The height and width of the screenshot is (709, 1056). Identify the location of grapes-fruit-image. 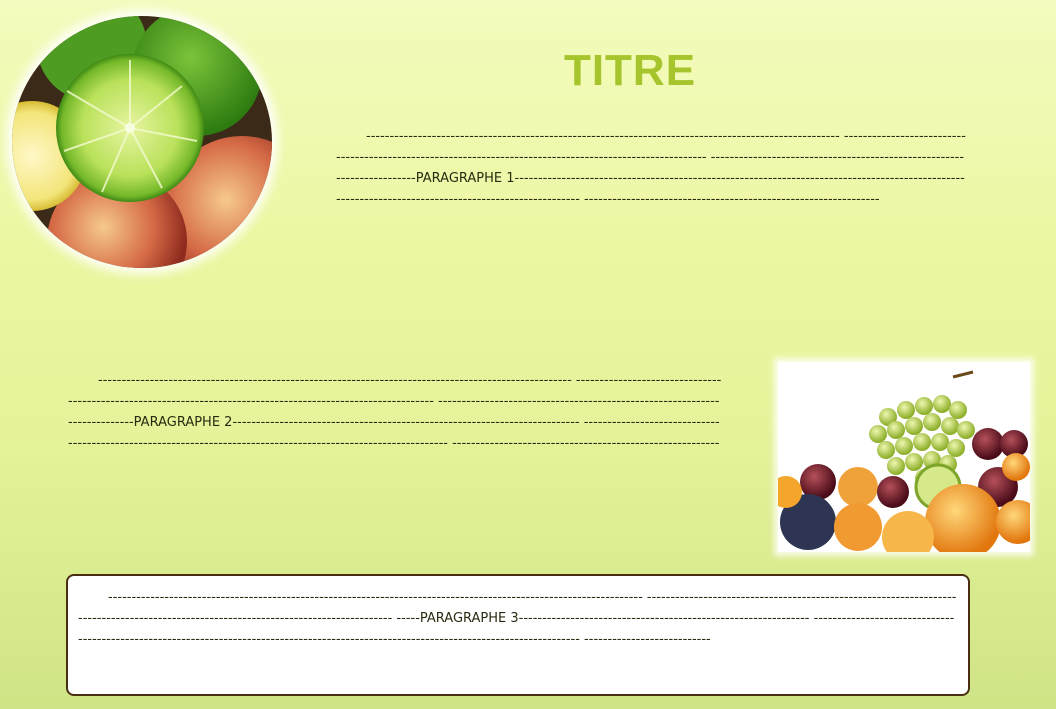
(904, 457).